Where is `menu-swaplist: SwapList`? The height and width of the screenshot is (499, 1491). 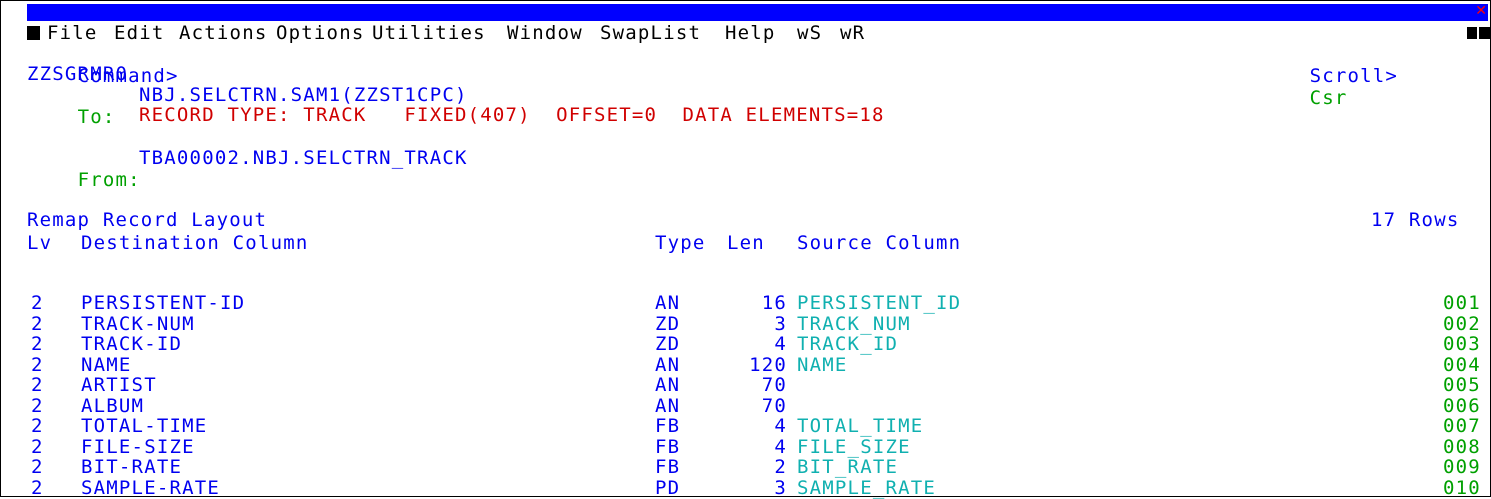 menu-swaplist: SwapList is located at coordinates (650, 33).